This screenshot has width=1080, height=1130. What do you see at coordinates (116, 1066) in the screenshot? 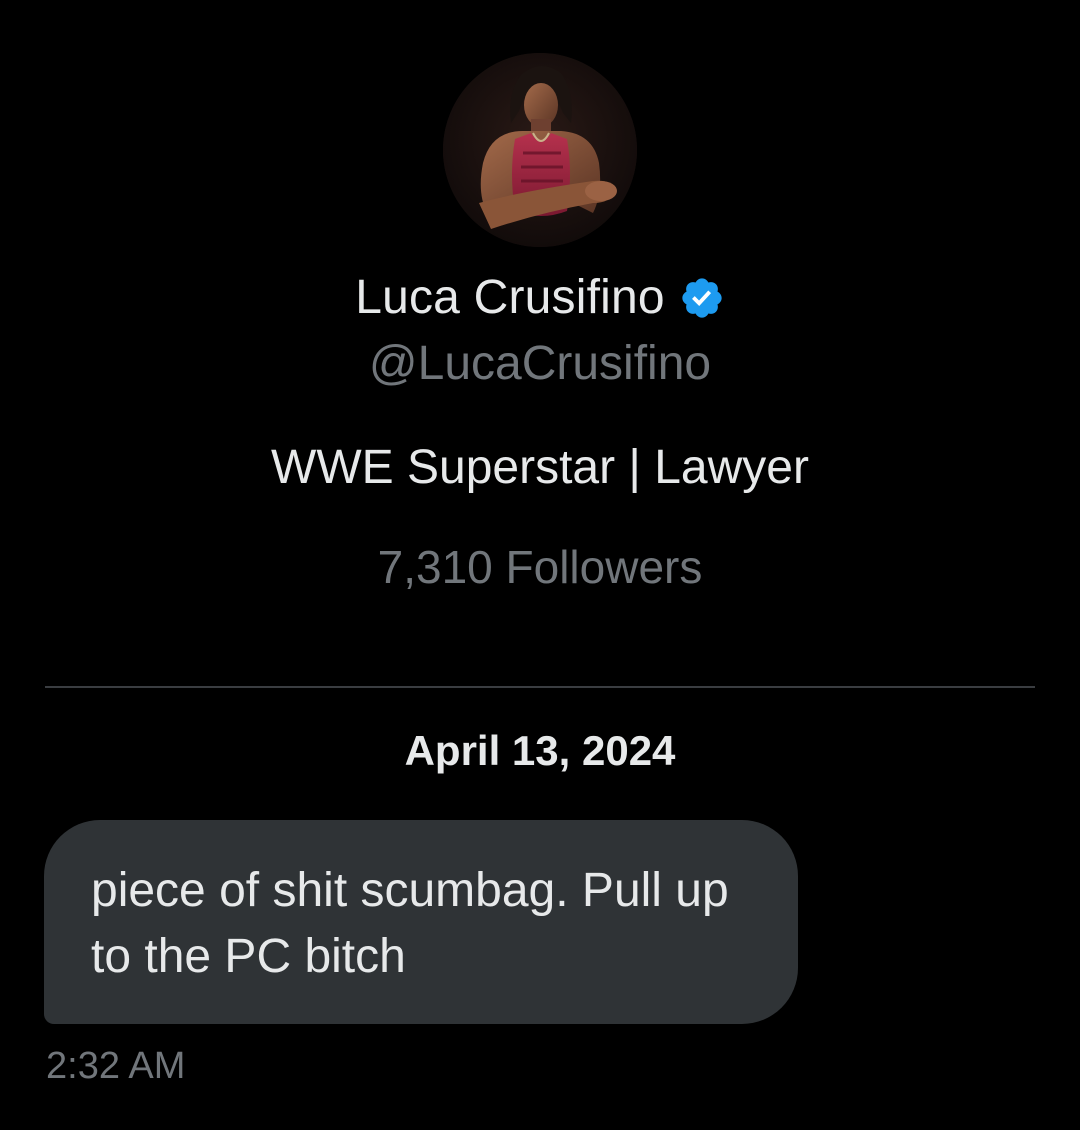
I see `message-timestamp: 2:32 AM` at bounding box center [116, 1066].